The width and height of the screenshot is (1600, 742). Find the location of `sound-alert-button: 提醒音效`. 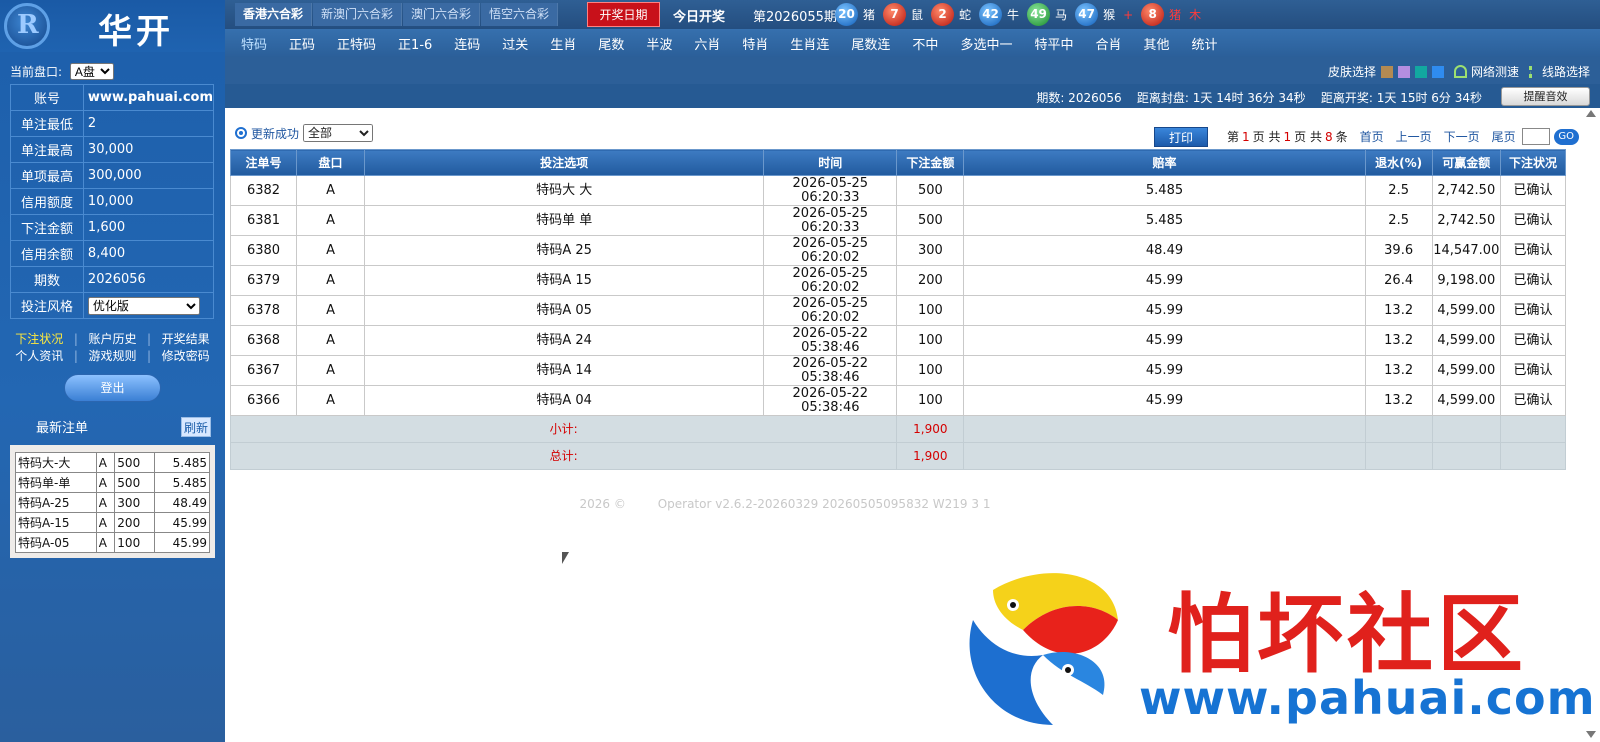

sound-alert-button: 提醒音效 is located at coordinates (1545, 96).